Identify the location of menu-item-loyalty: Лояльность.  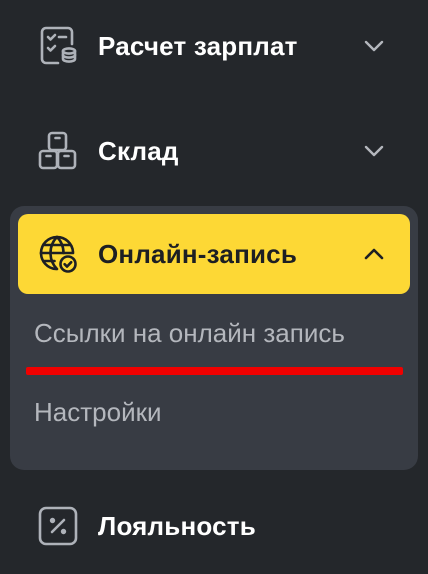
(214, 526).